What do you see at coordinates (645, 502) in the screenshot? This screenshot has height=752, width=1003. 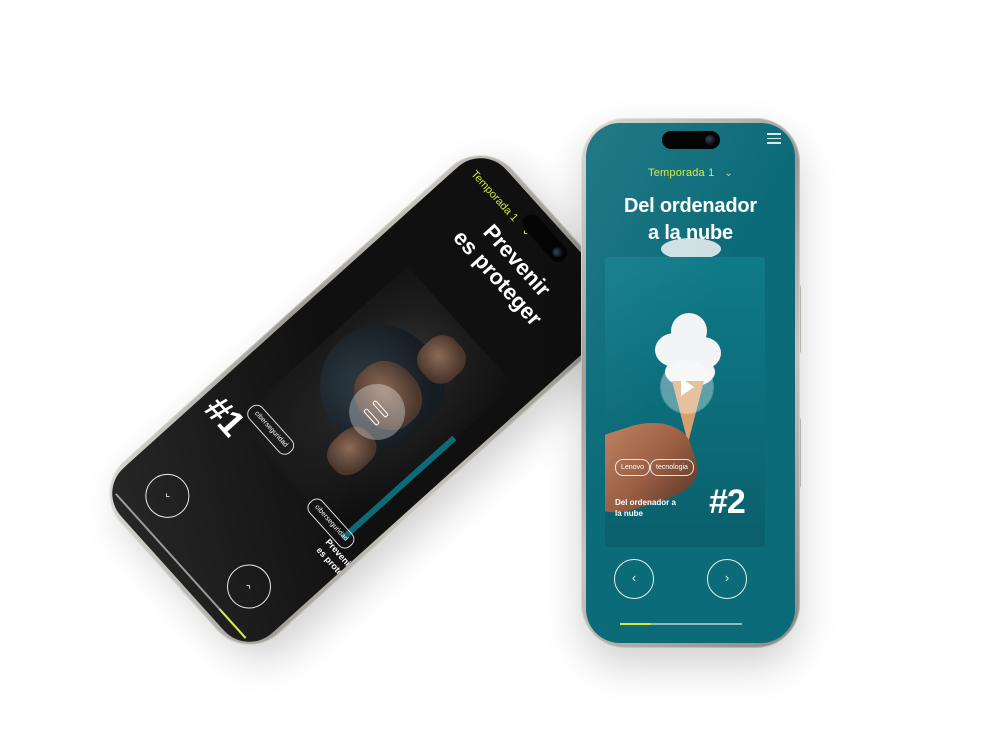 I see `card-title-line1: Del ordenador a` at bounding box center [645, 502].